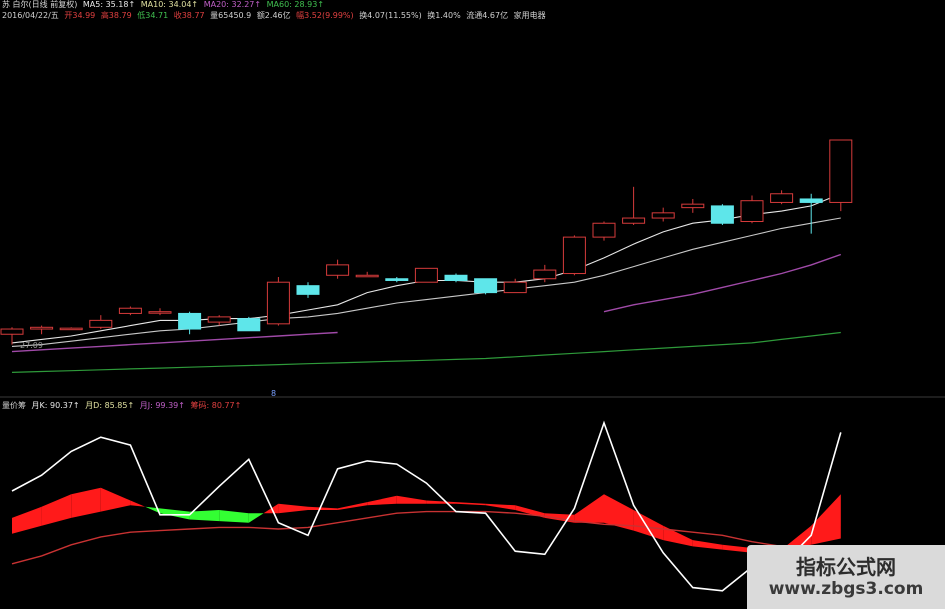 The width and height of the screenshot is (945, 609). What do you see at coordinates (390, 15) in the screenshot?
I see `turnover-label: 换4.07(11.55%)` at bounding box center [390, 15].